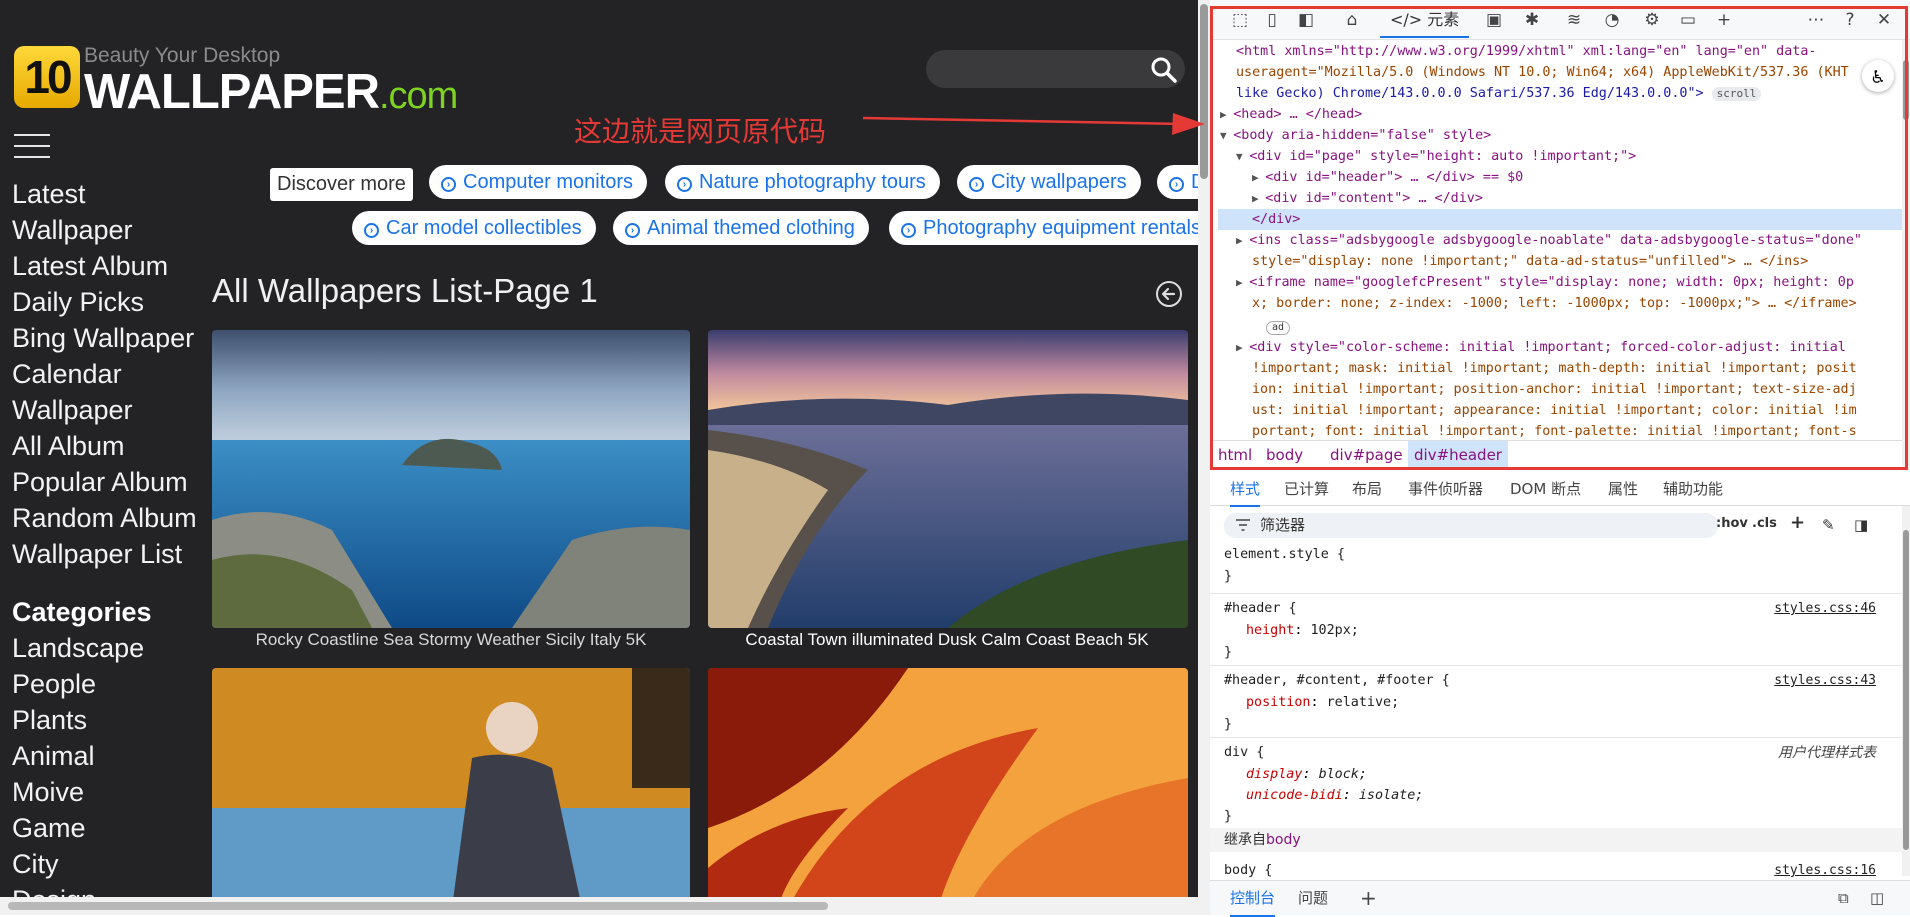 Image resolution: width=1910 pixels, height=917 pixels. Describe the element at coordinates (110, 374) in the screenshot. I see `nav-item: Calendar` at that location.